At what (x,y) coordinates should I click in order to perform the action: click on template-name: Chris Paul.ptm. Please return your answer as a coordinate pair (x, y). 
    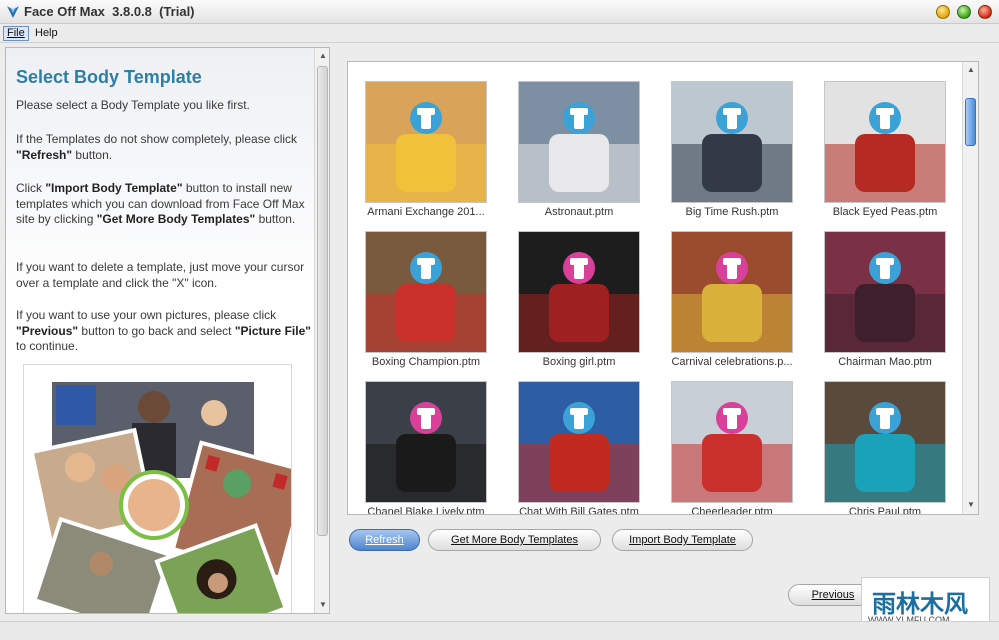
    Looking at the image, I should click on (885, 510).